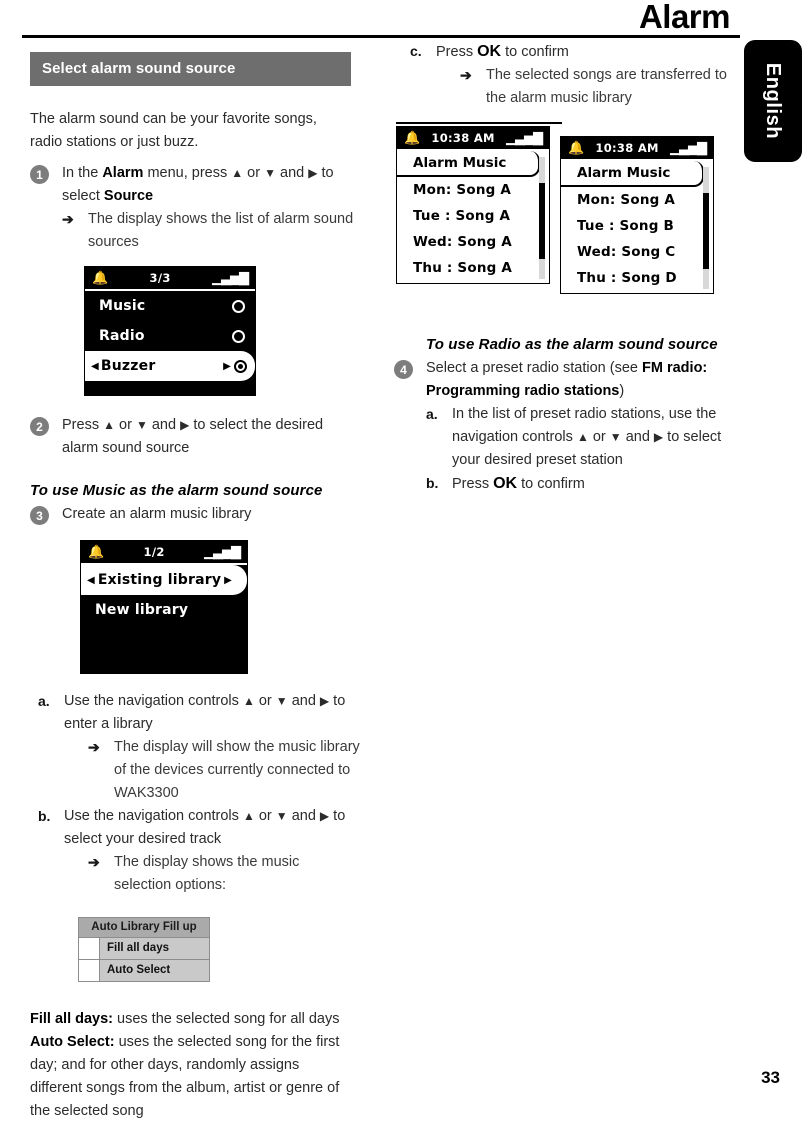  I want to click on step-3-text: Create an alarm music library, so click(157, 514).